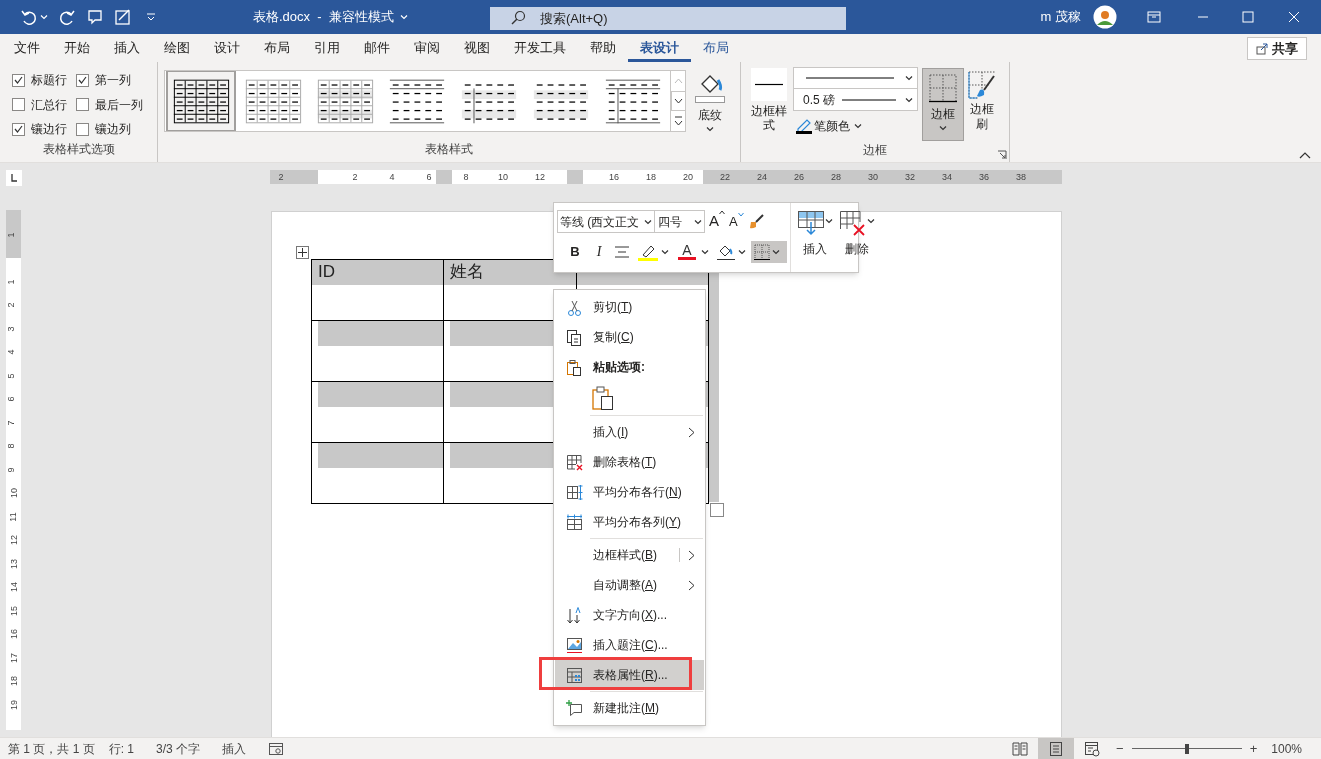 Image resolution: width=1321 pixels, height=759 pixels. I want to click on ruler-number: 24, so click(762, 177).